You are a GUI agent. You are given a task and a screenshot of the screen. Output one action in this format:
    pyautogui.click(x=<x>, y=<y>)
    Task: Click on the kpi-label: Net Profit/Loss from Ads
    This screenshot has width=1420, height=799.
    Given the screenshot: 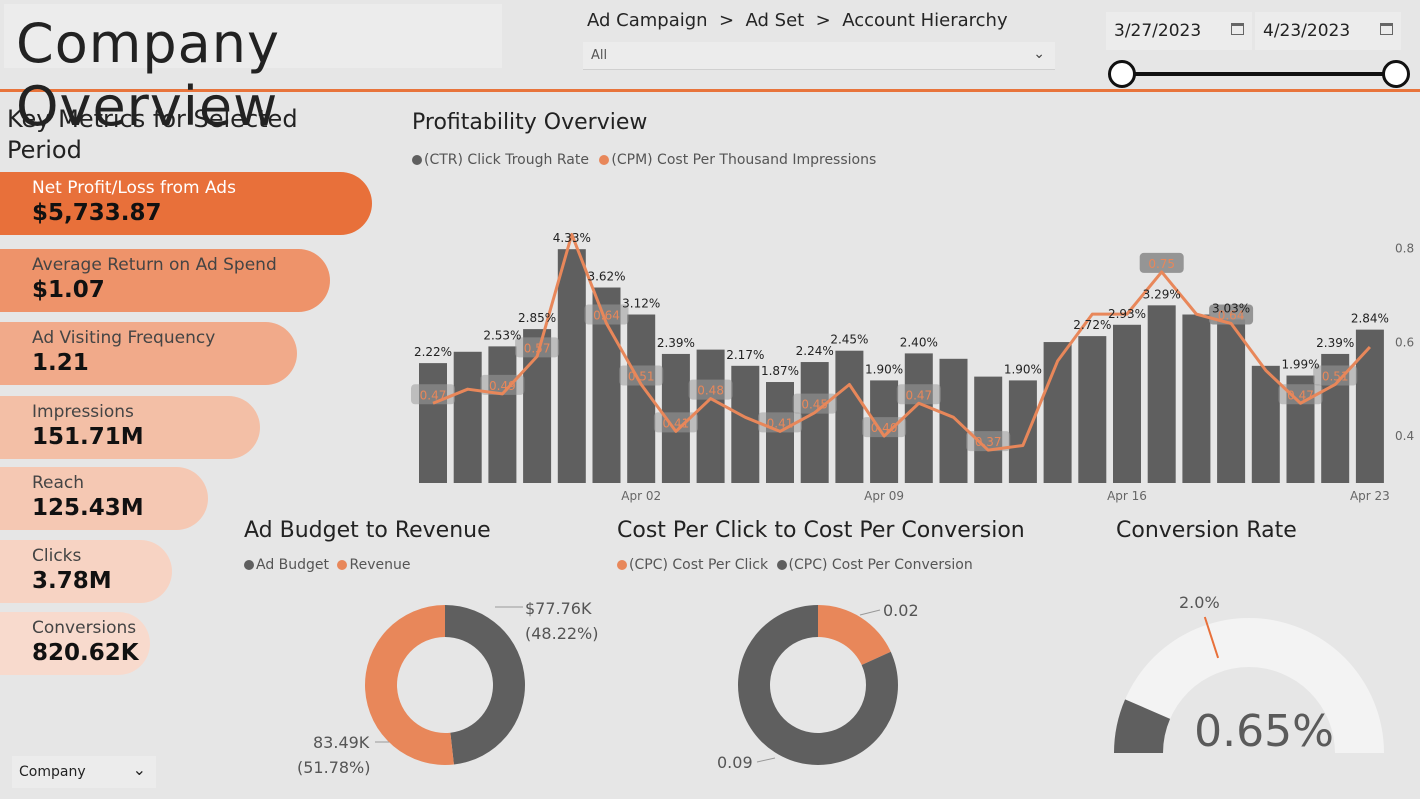 What is the action you would take?
    pyautogui.click(x=134, y=188)
    